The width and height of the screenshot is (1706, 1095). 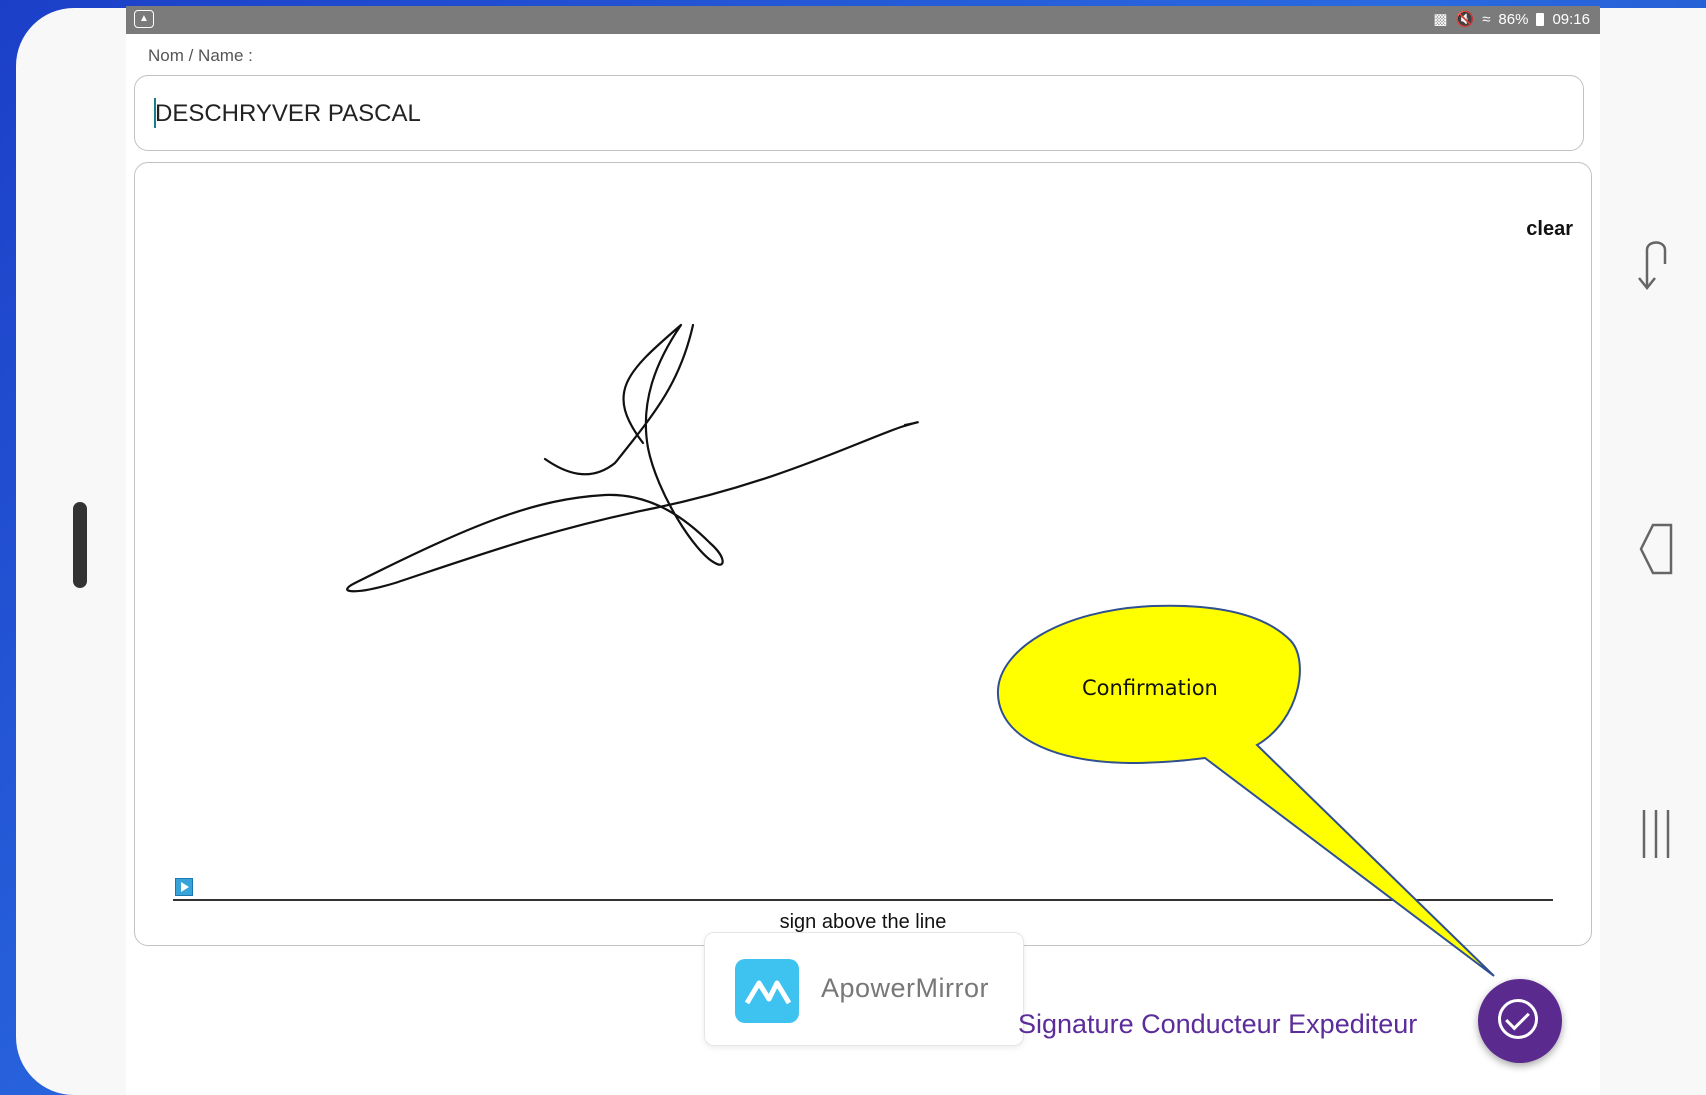 I want to click on cast-icon: ▩, so click(x=1440, y=19).